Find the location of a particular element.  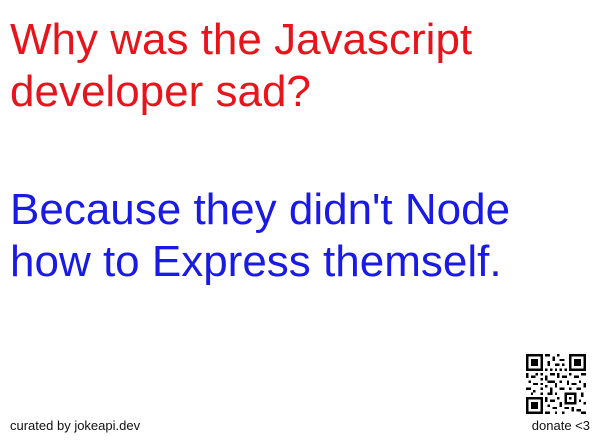

qr-code-icon is located at coordinates (556, 384).